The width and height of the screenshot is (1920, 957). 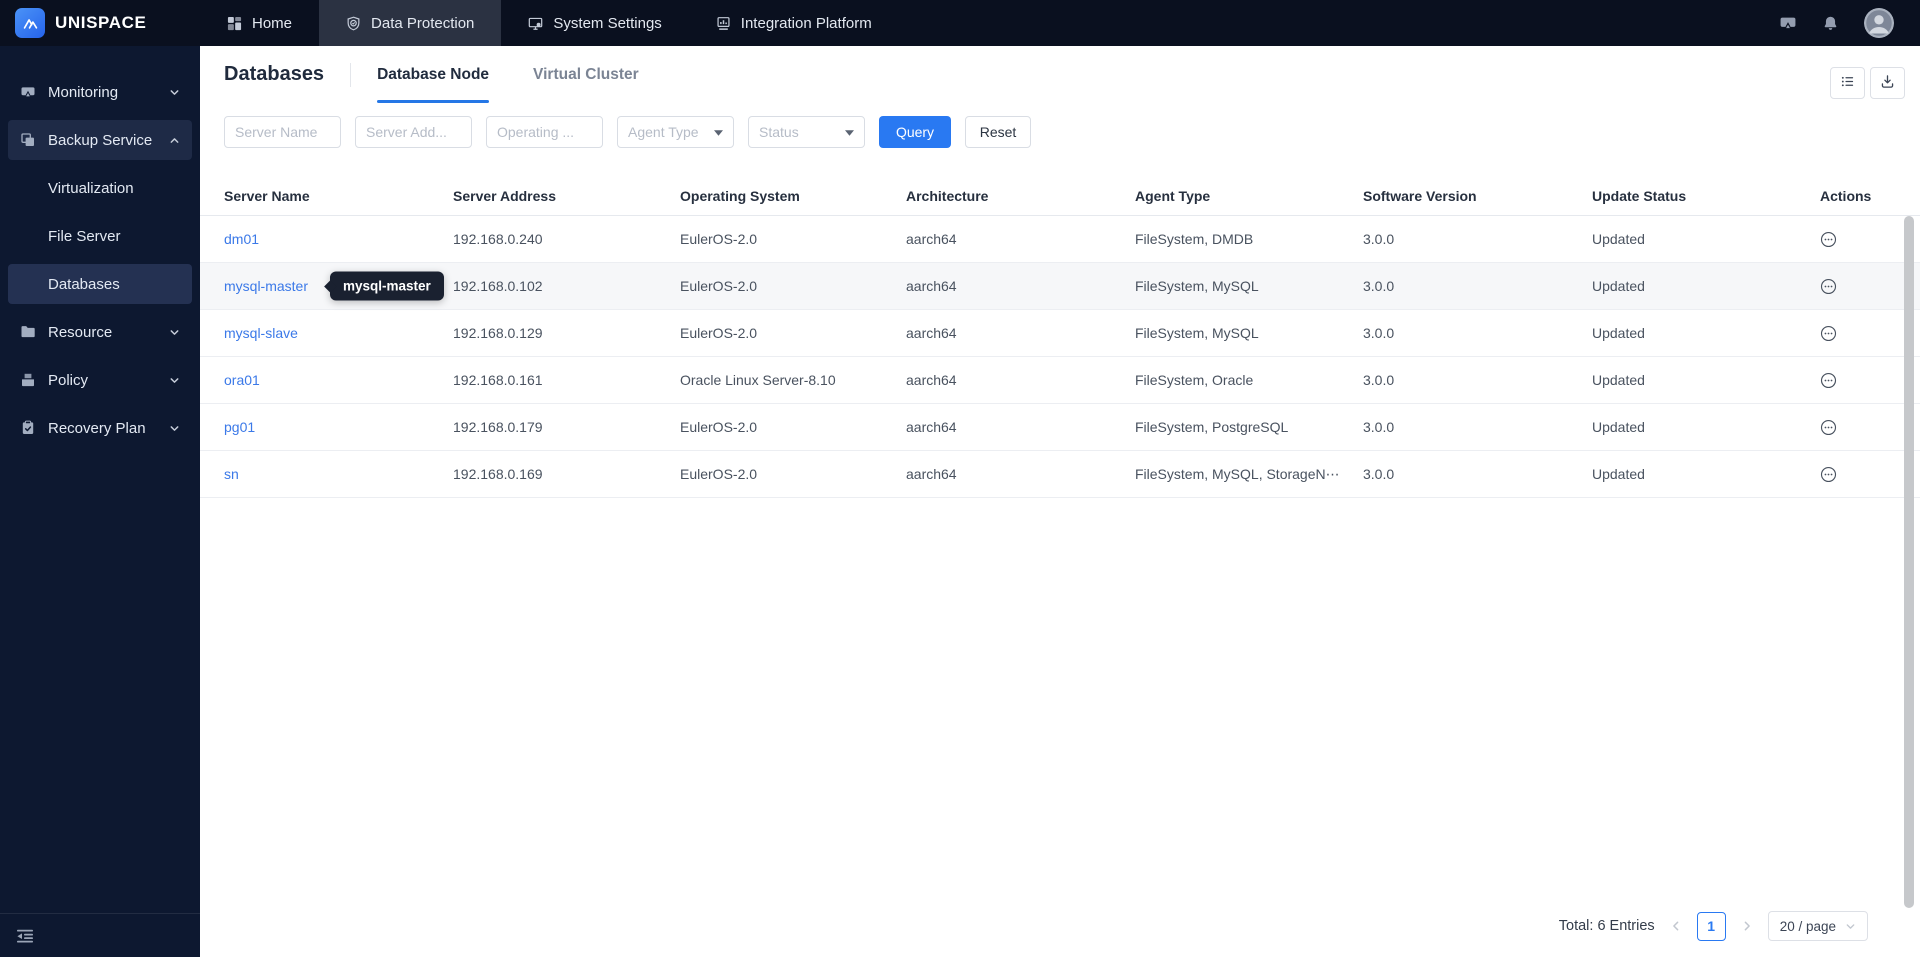 I want to click on agent-type-select: Agent Type, so click(x=675, y=132).